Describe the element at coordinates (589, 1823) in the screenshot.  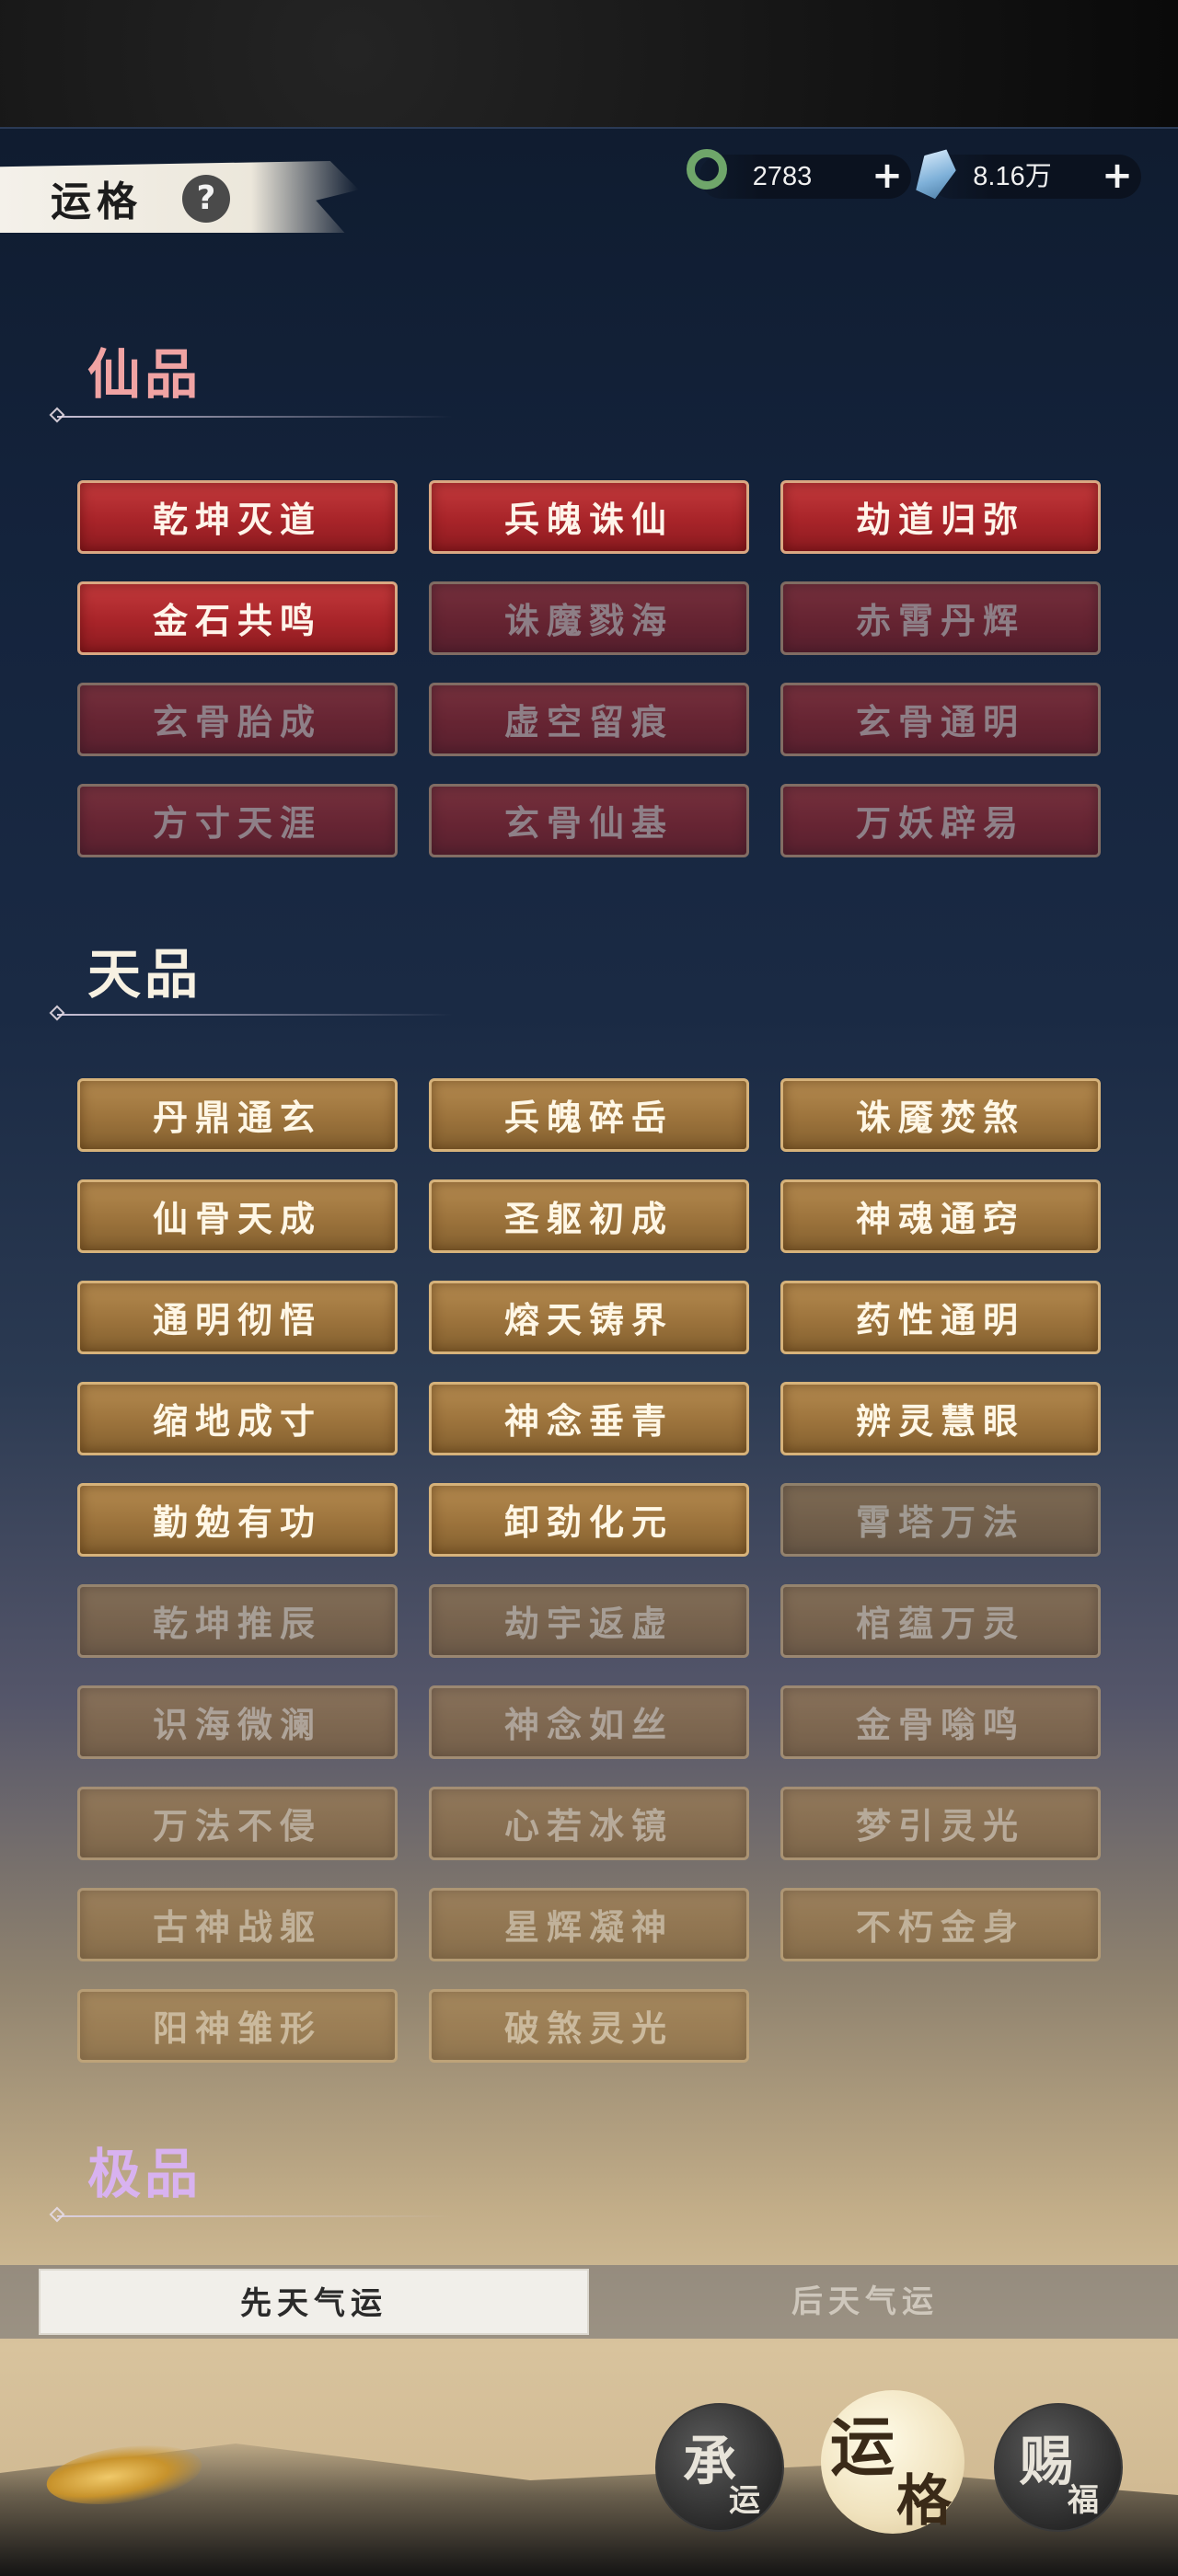
I see `tian-item: 心若冰镜` at that location.